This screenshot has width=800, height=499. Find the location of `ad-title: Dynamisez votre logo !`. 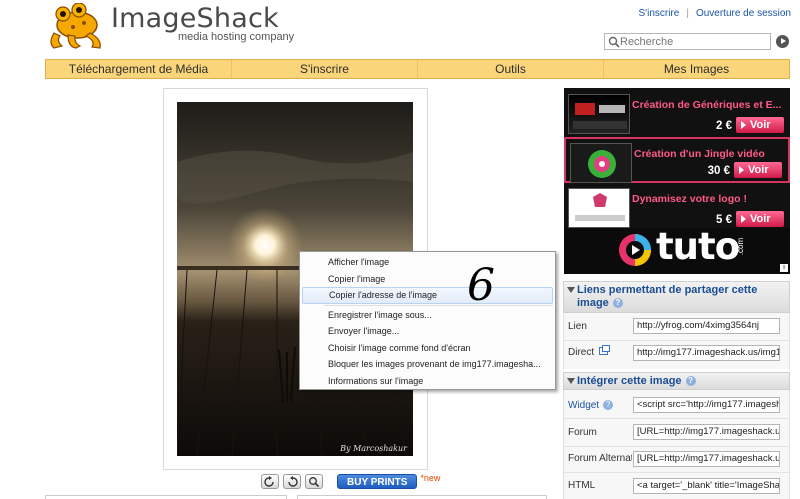

ad-title: Dynamisez votre logo ! is located at coordinates (689, 199).